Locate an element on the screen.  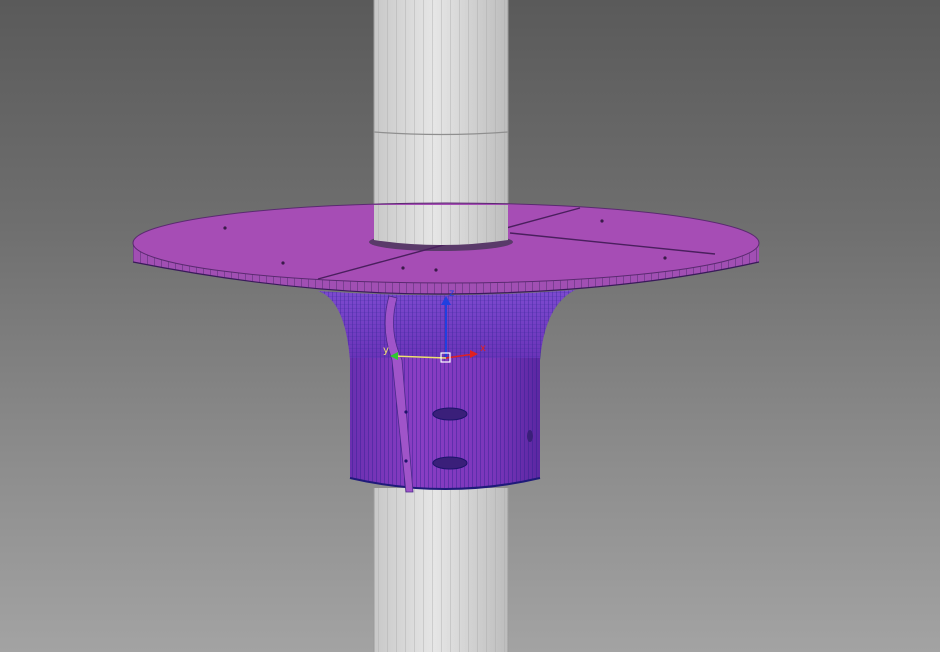
pillar-through-disc is located at coordinates (441, 225).